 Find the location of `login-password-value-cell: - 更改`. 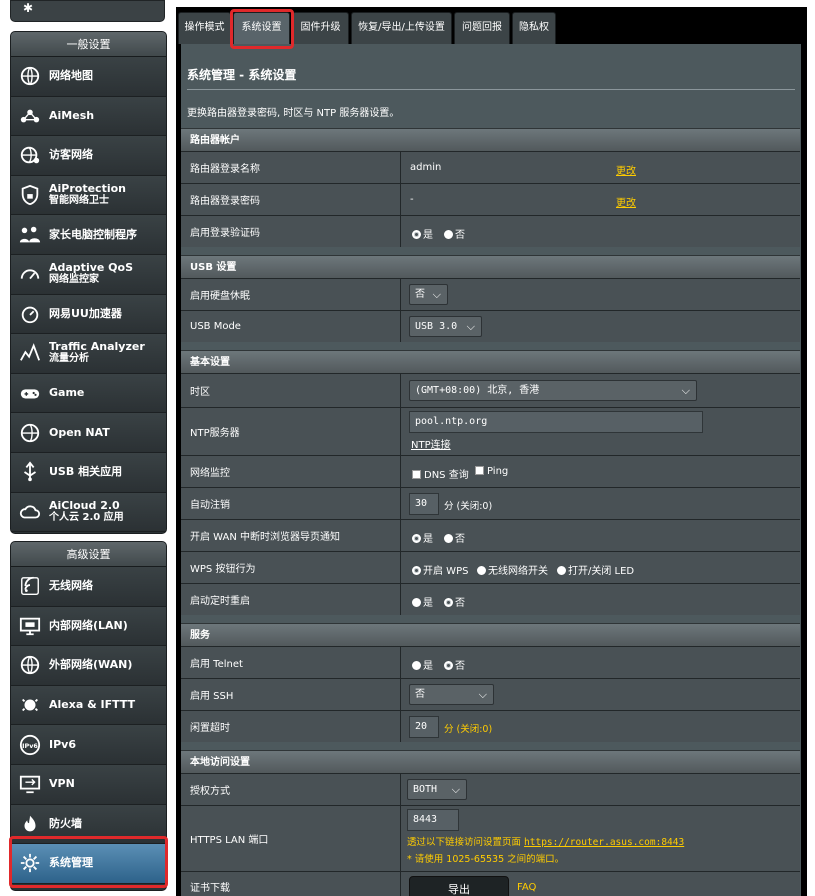

login-password-value-cell: - 更改 is located at coordinates (600, 199).